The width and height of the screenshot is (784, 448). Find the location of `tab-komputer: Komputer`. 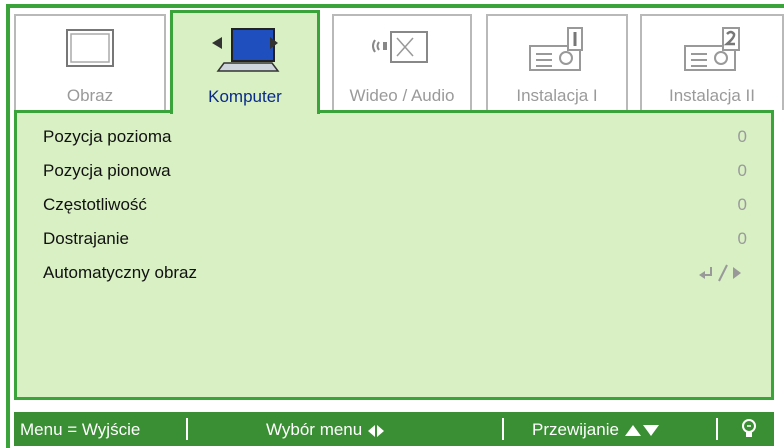

tab-komputer: Komputer is located at coordinates (245, 62).